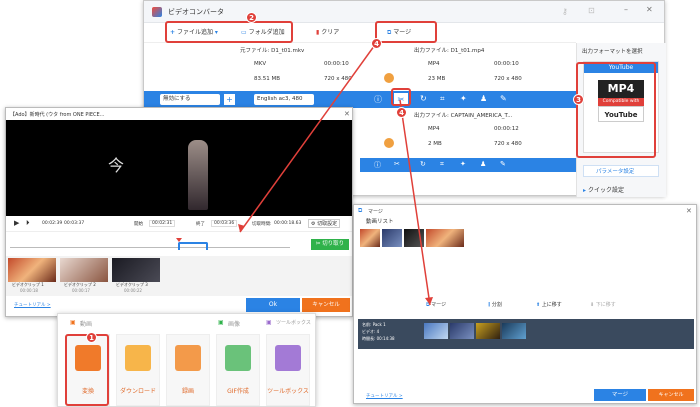  What do you see at coordinates (87, 370) in the screenshot?
I see `callout-box-convert` at bounding box center [87, 370].